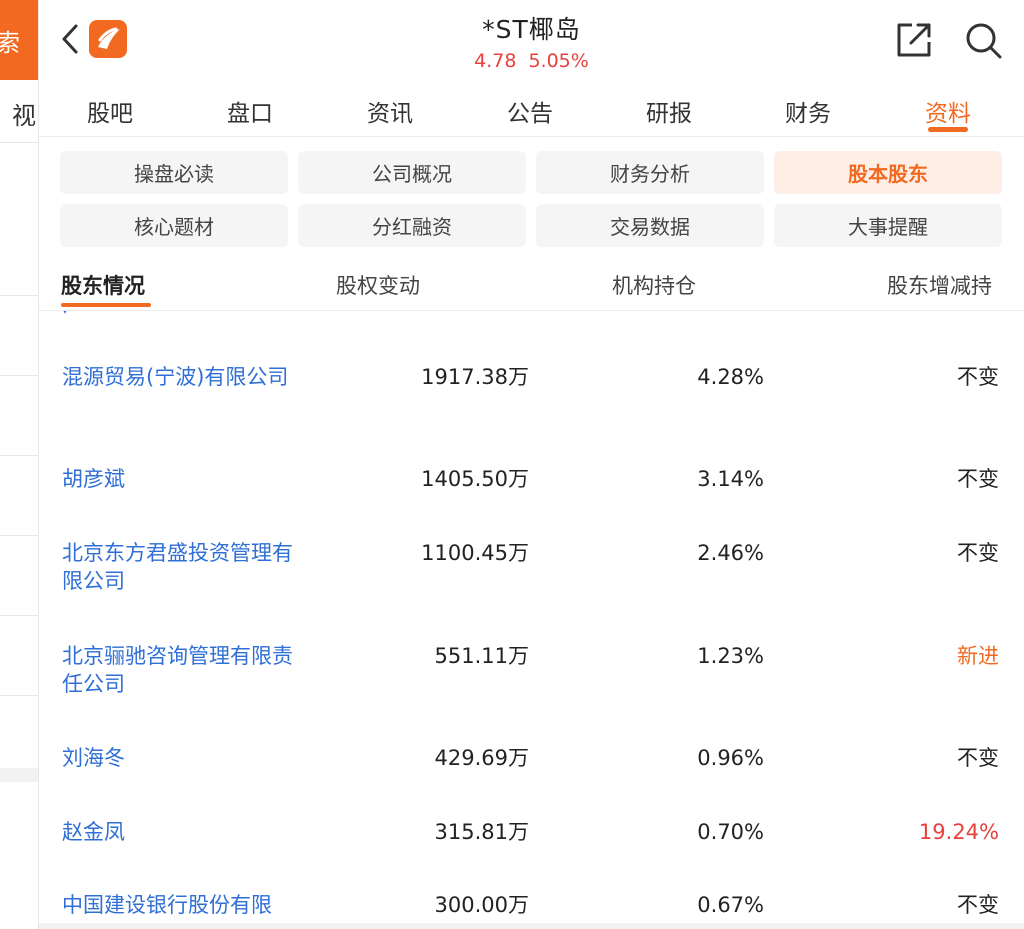 The height and width of the screenshot is (929, 1024). I want to click on bottom-edge, so click(531, 926).